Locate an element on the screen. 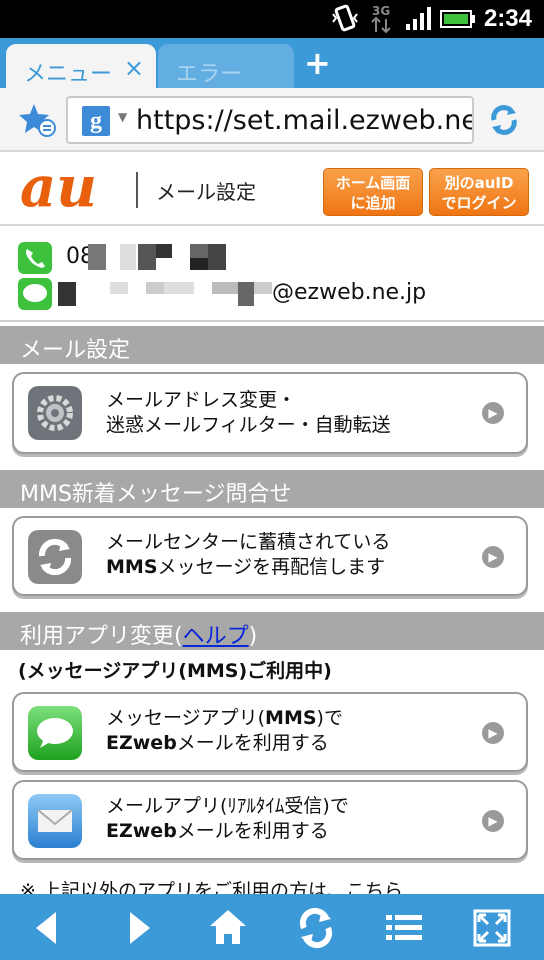 This screenshot has height=960, width=544. page-header: au メール設定 ホーム画面 に追加 別のauID でログイン is located at coordinates (272, 189).